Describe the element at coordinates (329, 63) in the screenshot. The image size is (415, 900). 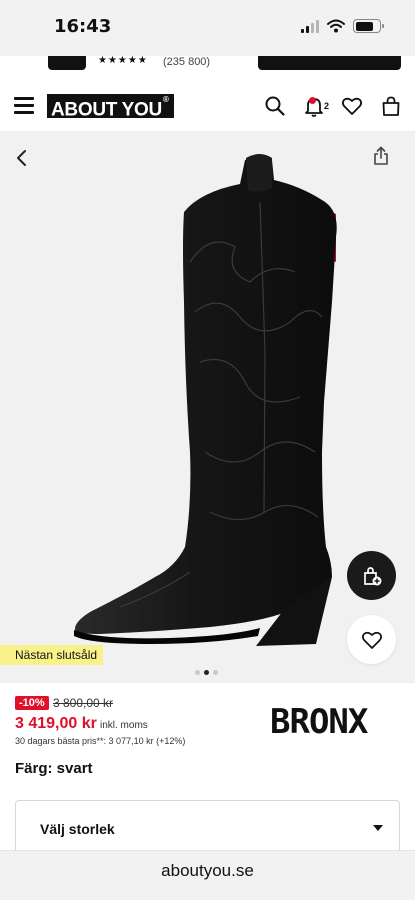
I see `open-app-button` at that location.